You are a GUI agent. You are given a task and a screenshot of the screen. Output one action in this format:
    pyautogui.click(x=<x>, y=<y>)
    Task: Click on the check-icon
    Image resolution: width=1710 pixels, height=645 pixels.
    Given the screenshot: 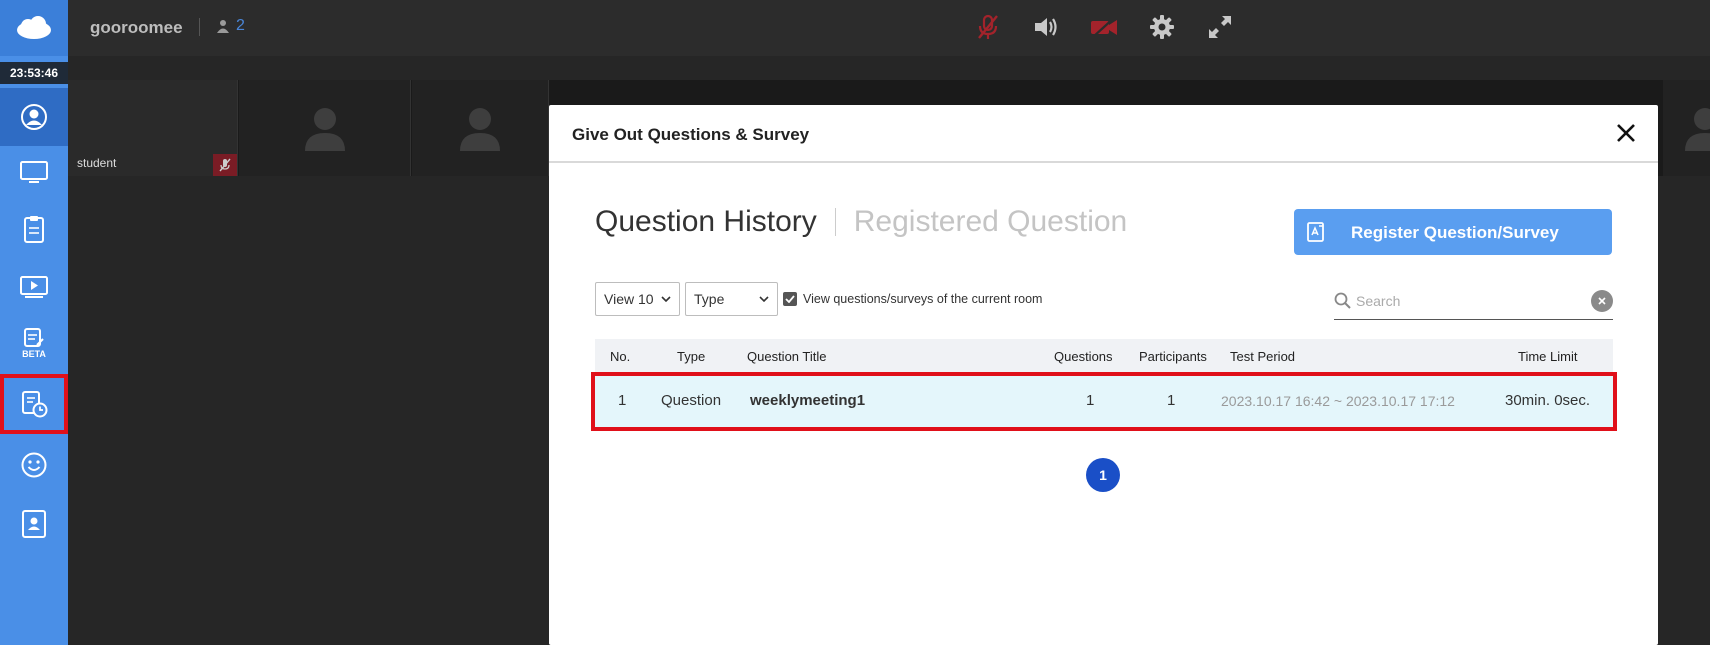 What is the action you would take?
    pyautogui.click(x=790, y=299)
    